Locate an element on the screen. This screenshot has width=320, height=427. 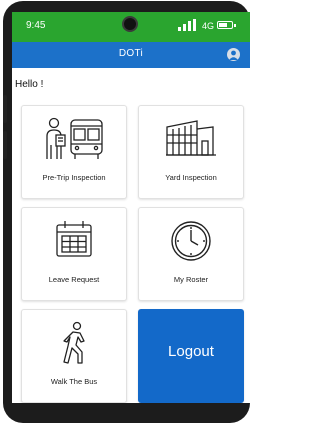
yard-inspection-tile: Yard Inspection is located at coordinates (191, 152).